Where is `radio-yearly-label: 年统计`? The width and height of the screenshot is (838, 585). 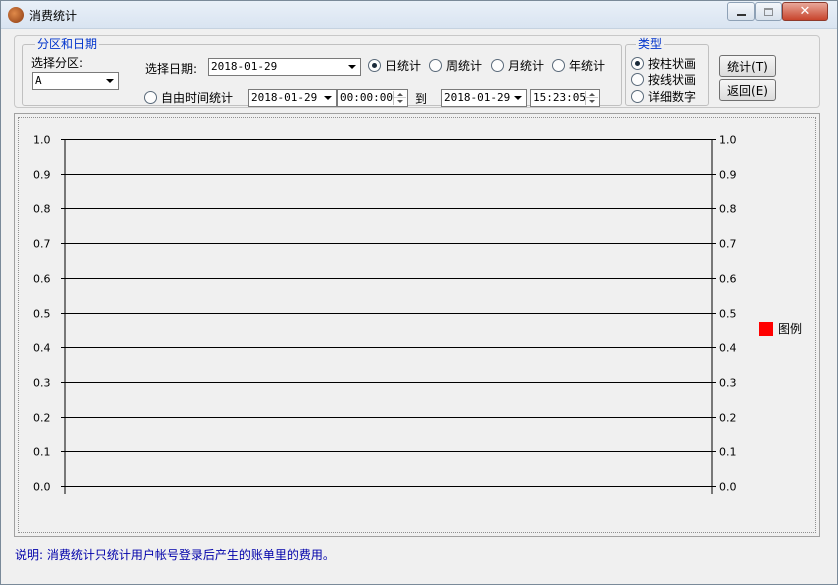
radio-yearly-label: 年统计 is located at coordinates (587, 66).